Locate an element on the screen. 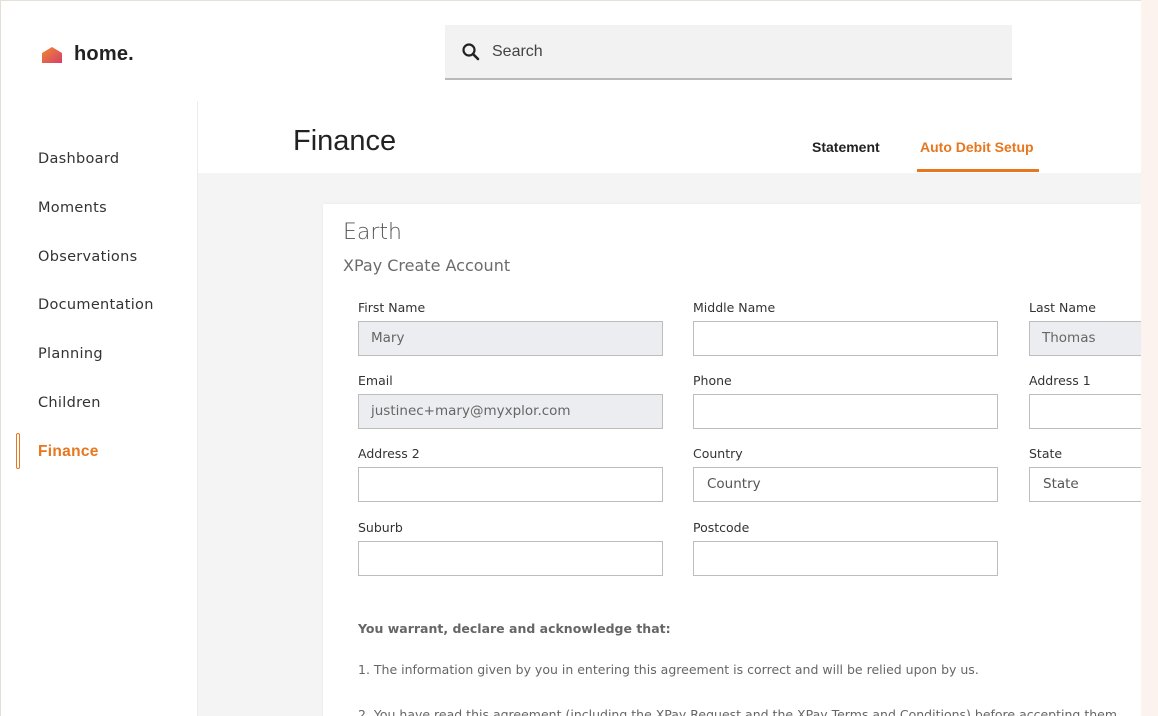 Image resolution: width=1158 pixels, height=716 pixels. suburb-field is located at coordinates (510, 558).